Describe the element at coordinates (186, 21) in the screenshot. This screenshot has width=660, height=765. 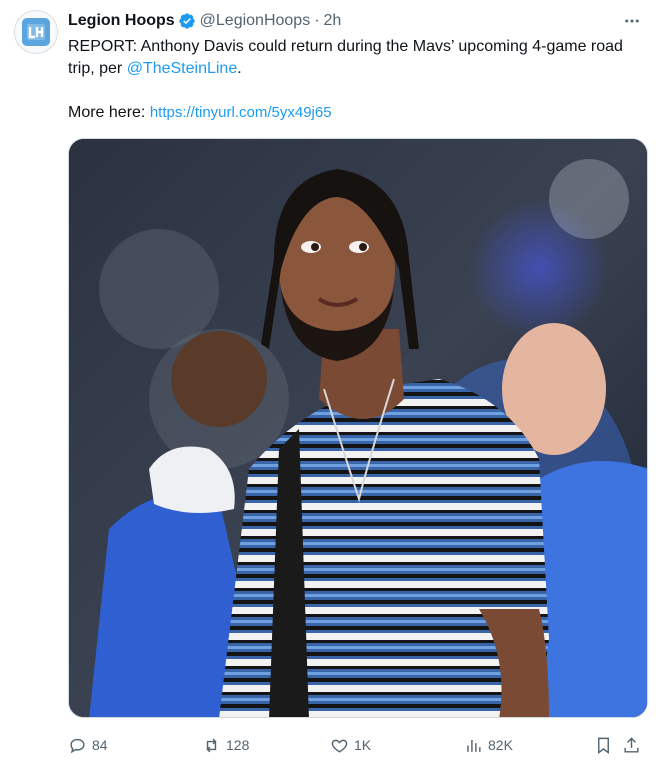
I see `verified-badge-icon` at that location.